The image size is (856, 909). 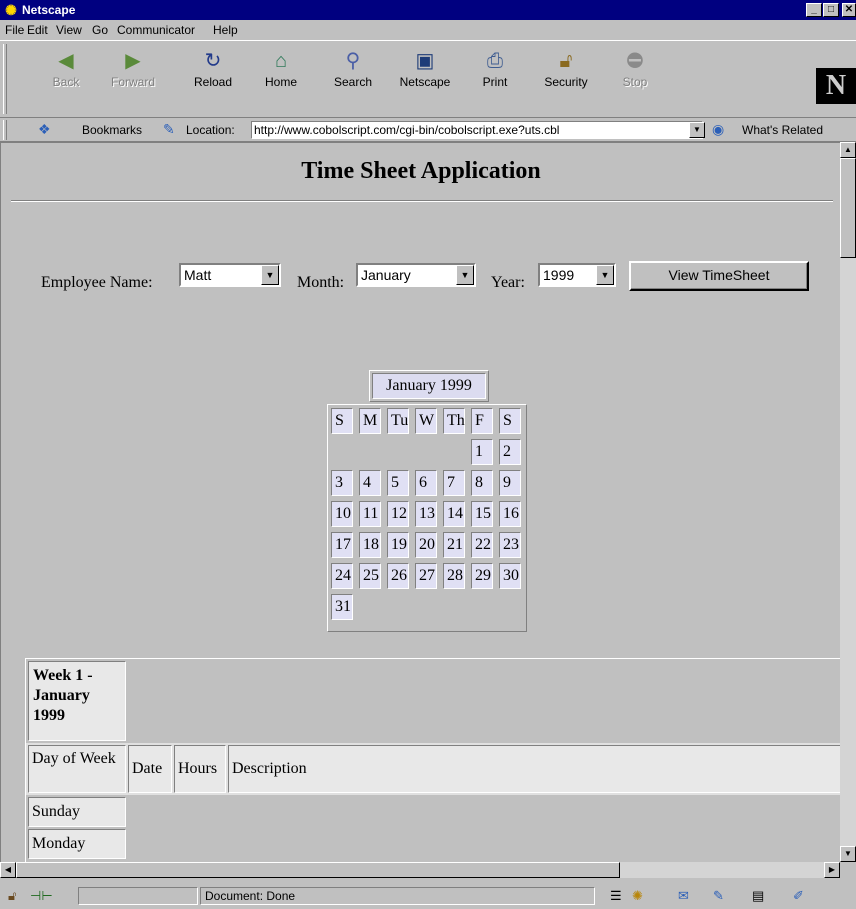 I want to click on scroll-left-button: ◀, so click(x=8, y=870).